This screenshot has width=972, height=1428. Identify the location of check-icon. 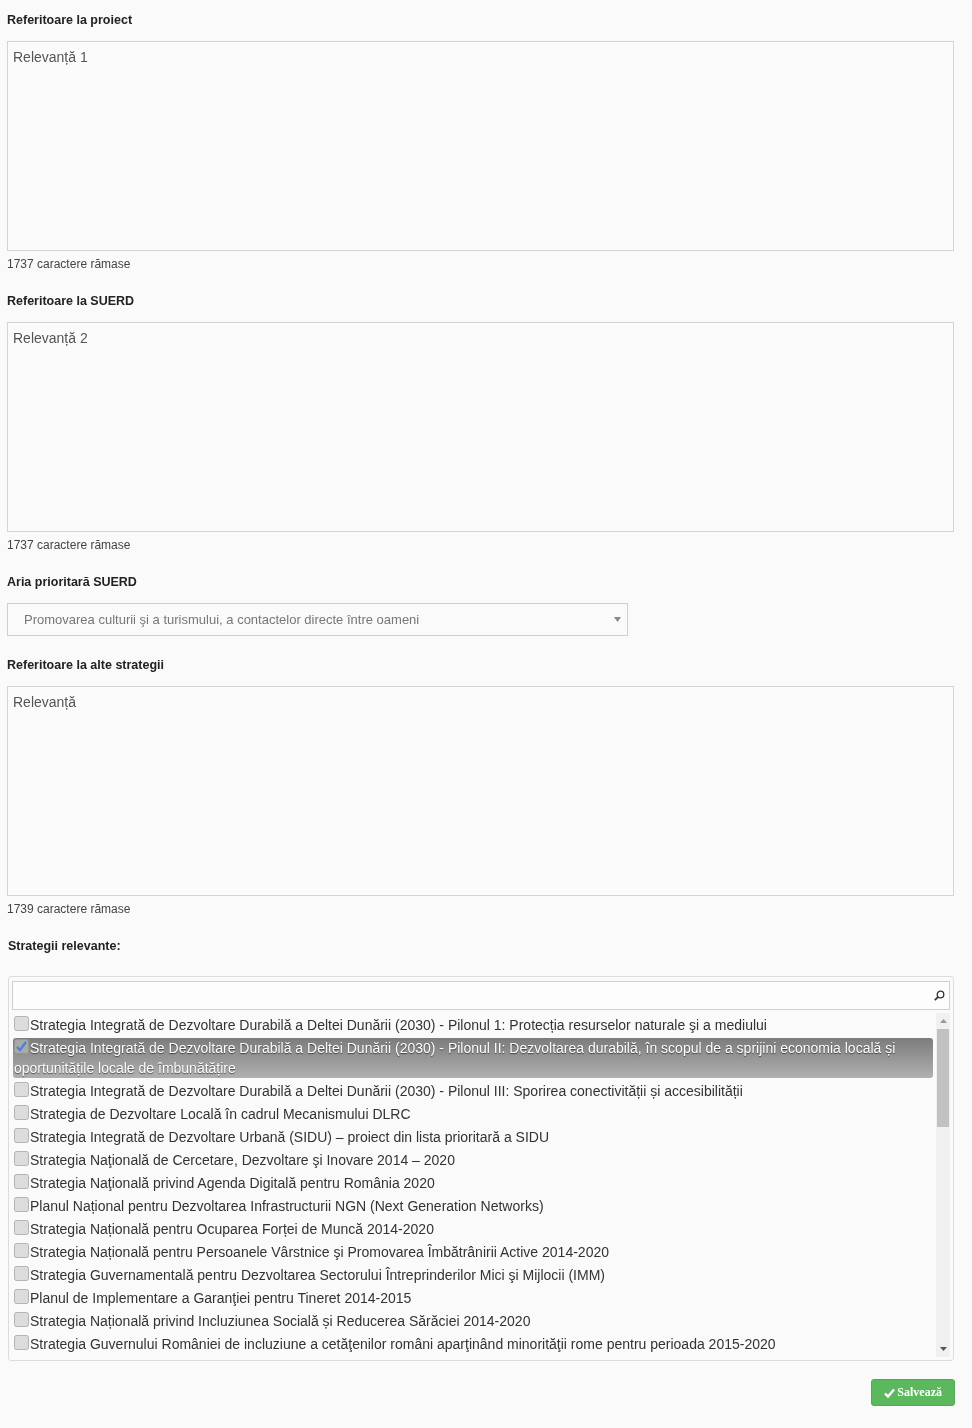
(890, 1392).